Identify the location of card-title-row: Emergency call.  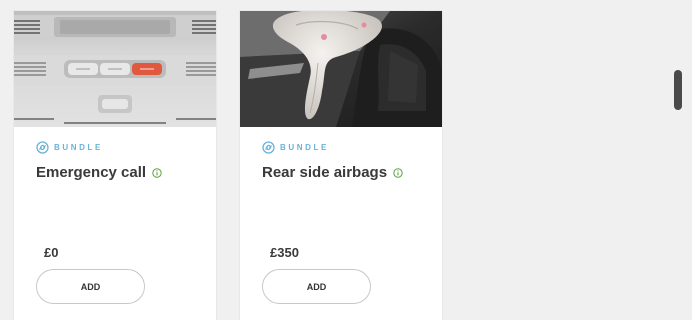
(99, 172).